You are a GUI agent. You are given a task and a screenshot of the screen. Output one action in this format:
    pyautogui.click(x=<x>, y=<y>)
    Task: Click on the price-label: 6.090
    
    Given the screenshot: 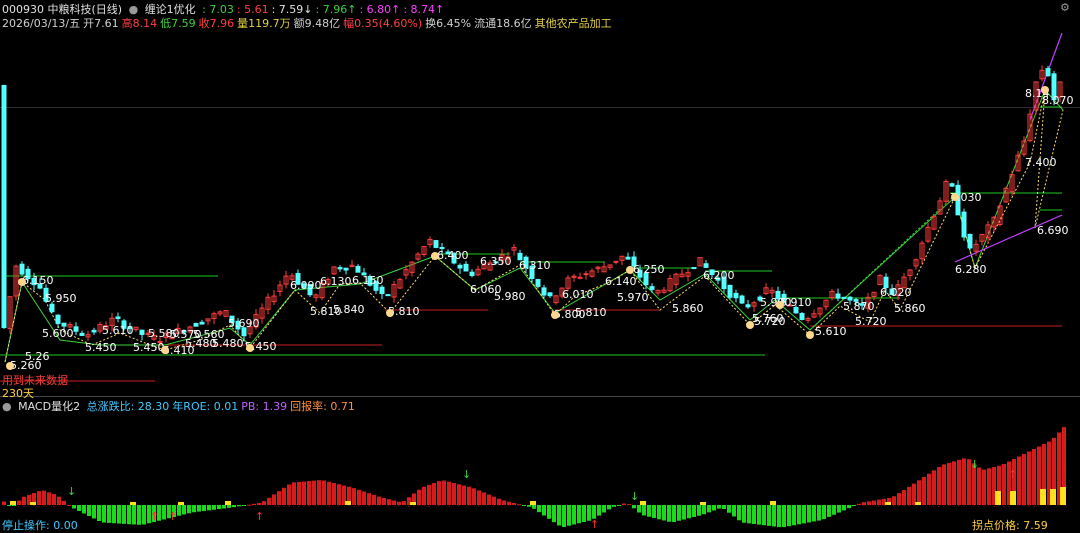 What is the action you would take?
    pyautogui.click(x=306, y=285)
    